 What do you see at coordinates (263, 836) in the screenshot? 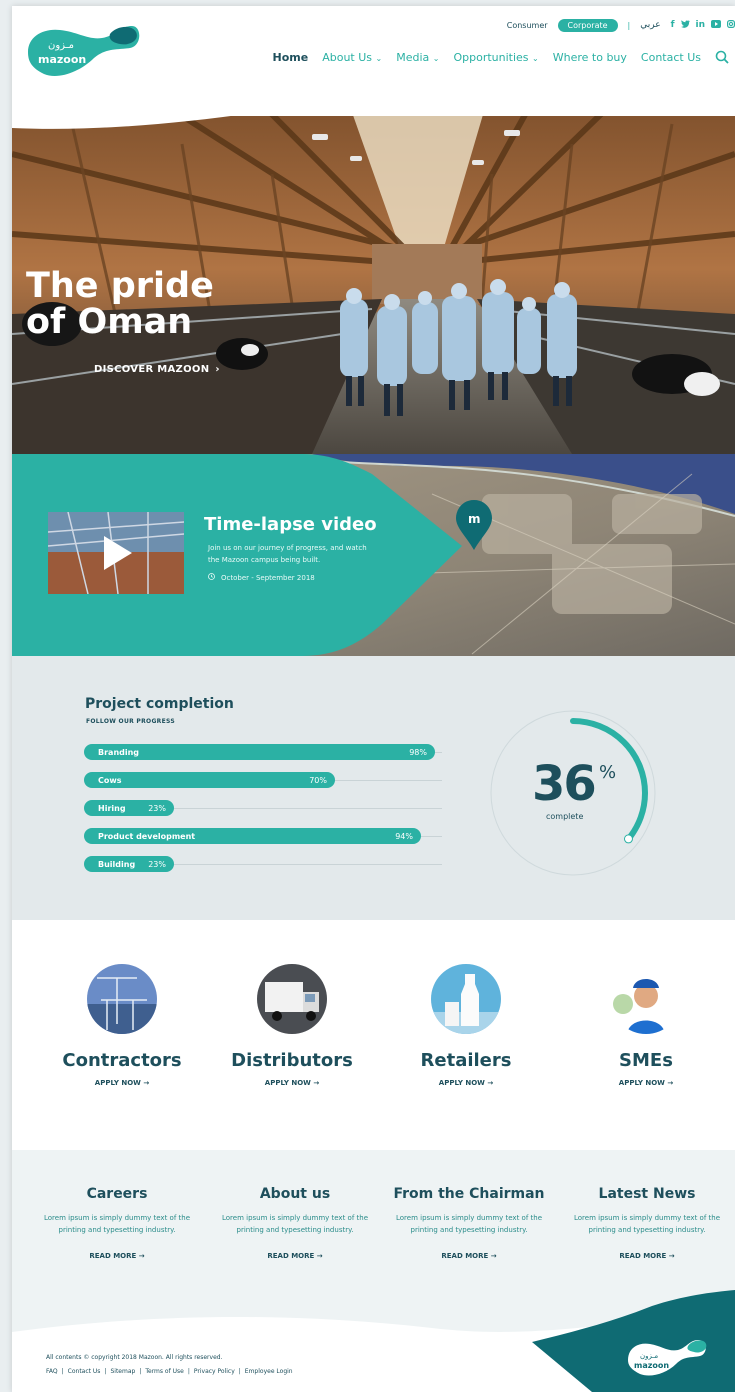
I see `progress-bar-row: Product development 94%` at bounding box center [263, 836].